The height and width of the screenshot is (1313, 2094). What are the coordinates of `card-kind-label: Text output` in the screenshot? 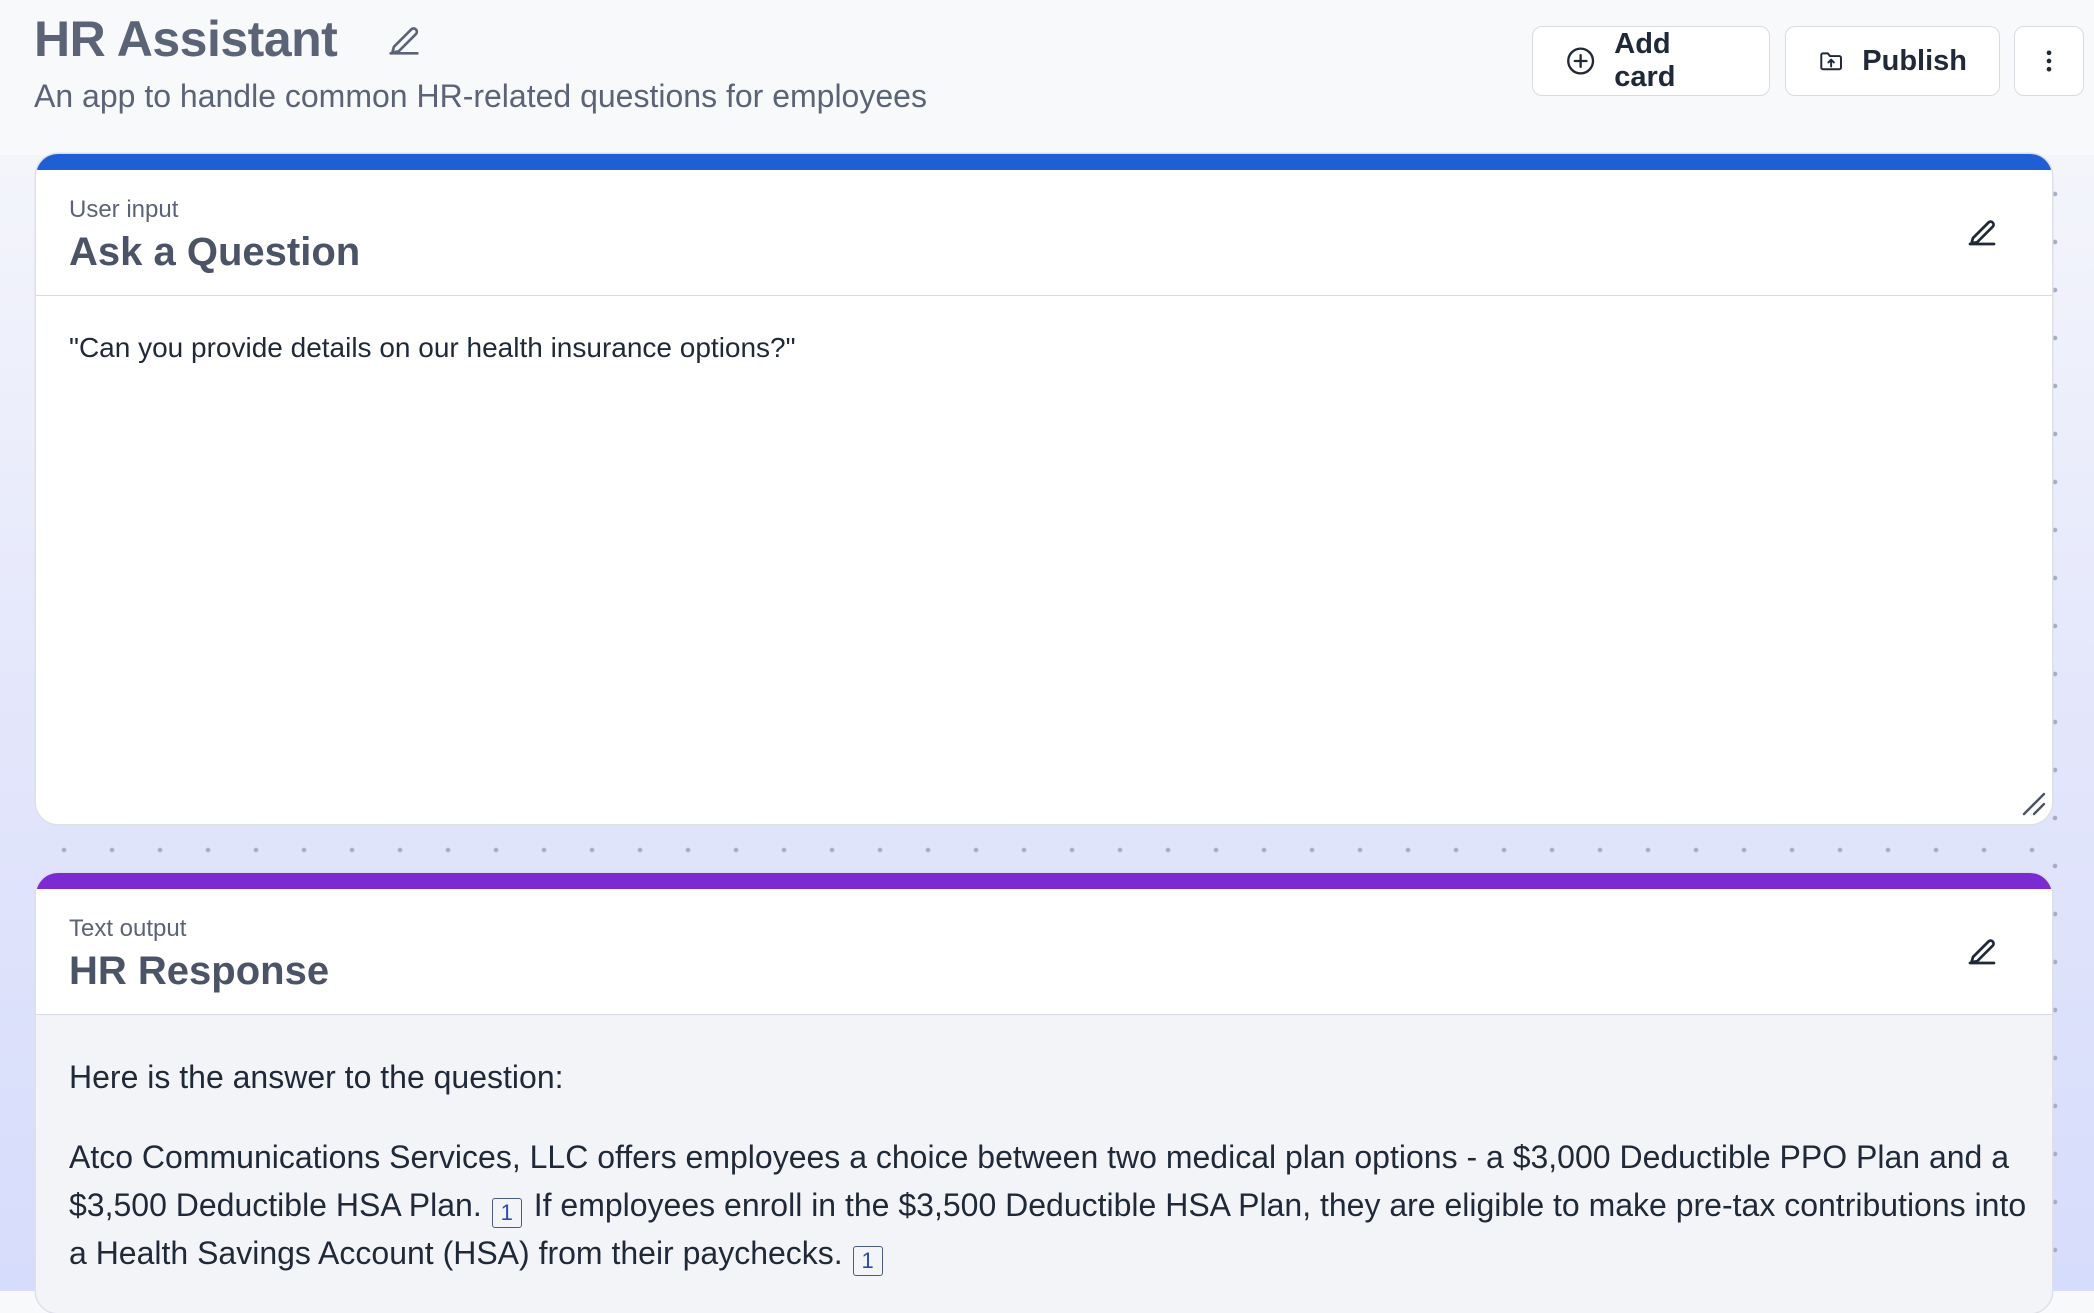 It's located at (128, 928).